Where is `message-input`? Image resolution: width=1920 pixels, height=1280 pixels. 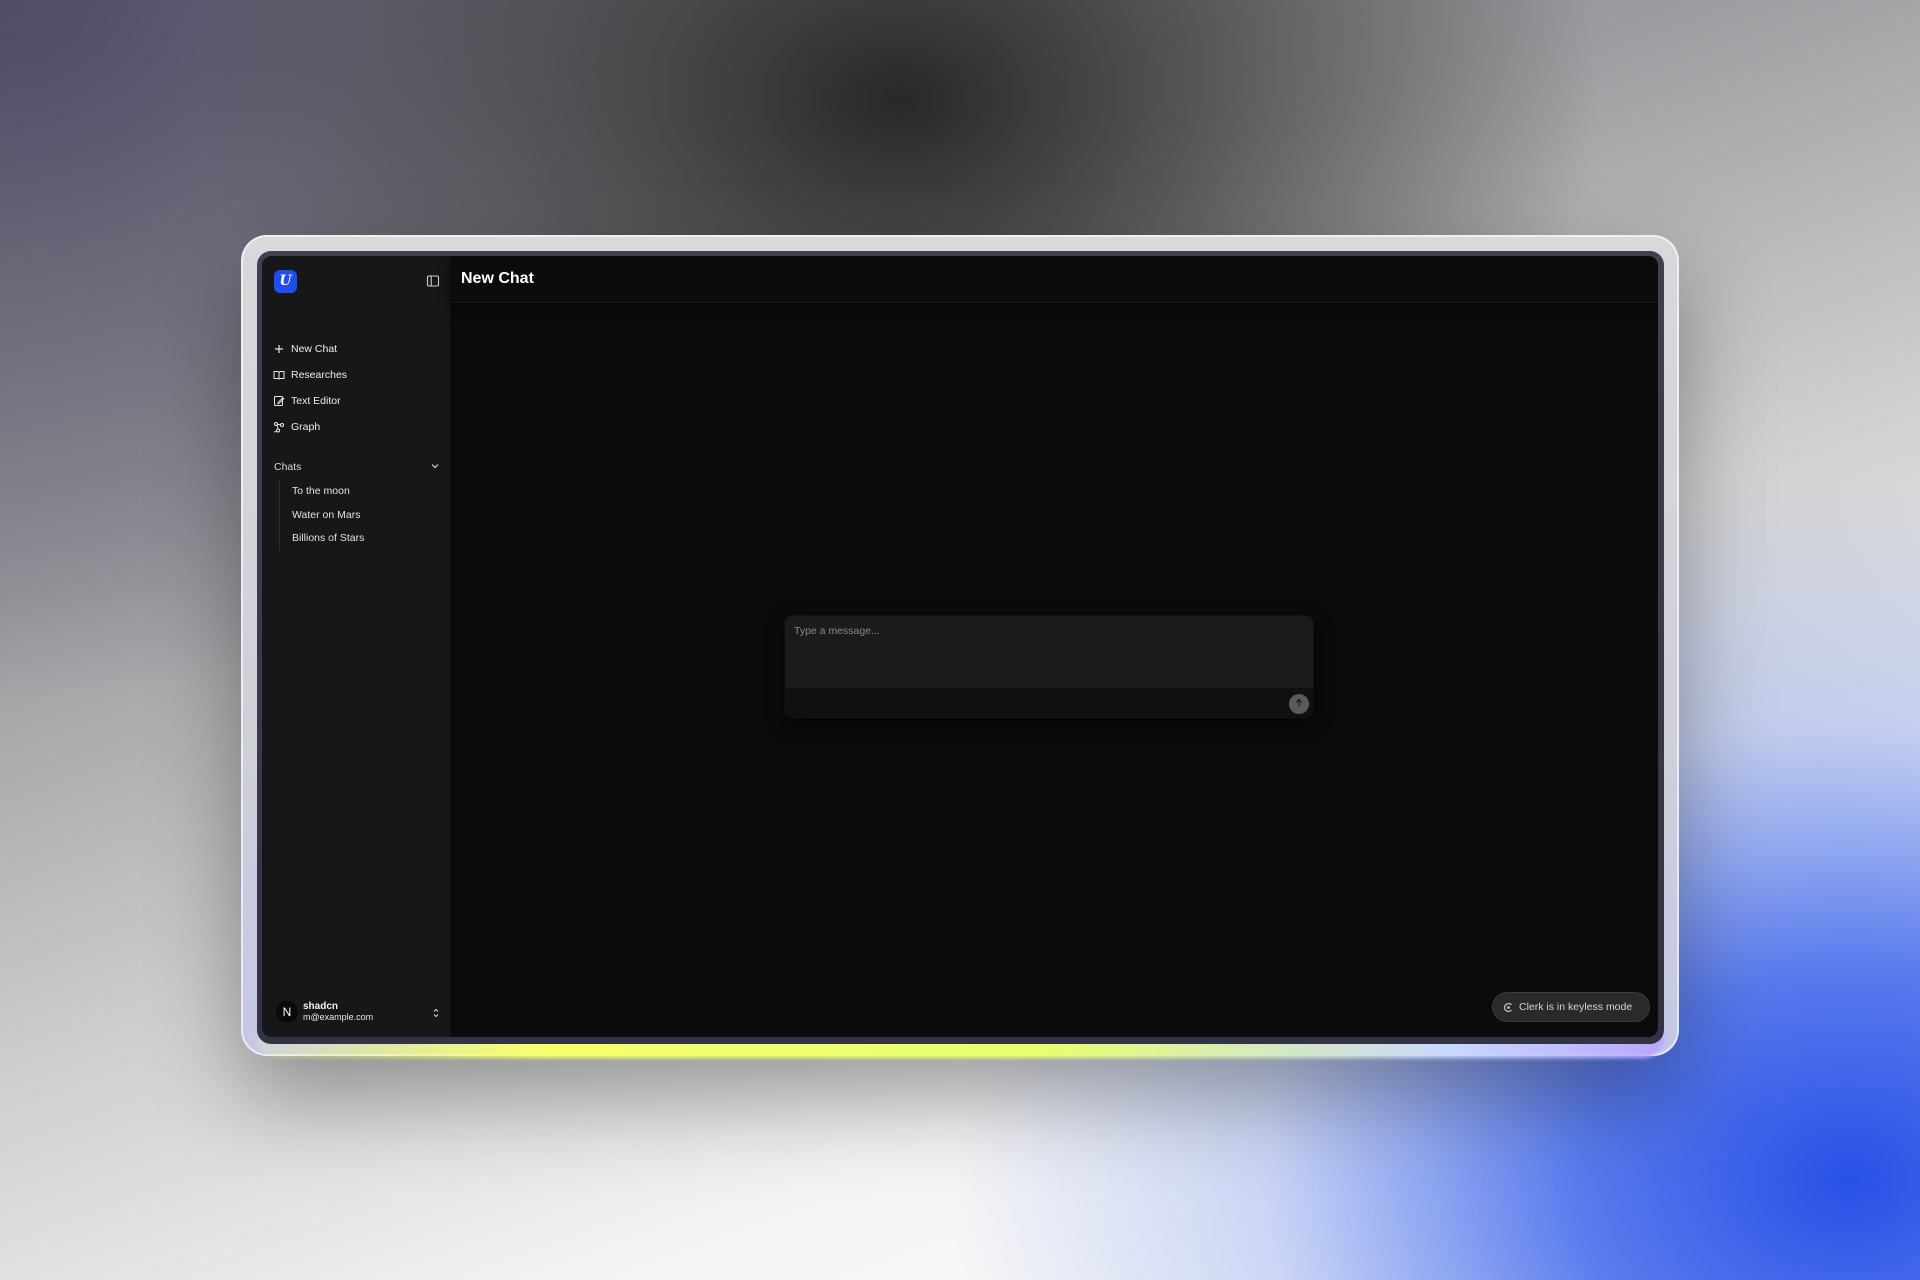
message-input is located at coordinates (1049, 652).